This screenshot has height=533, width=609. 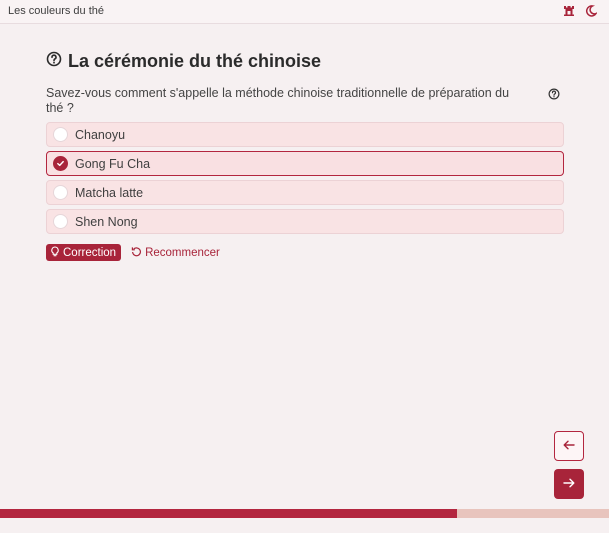 I want to click on castle-icon, so click(x=569, y=11).